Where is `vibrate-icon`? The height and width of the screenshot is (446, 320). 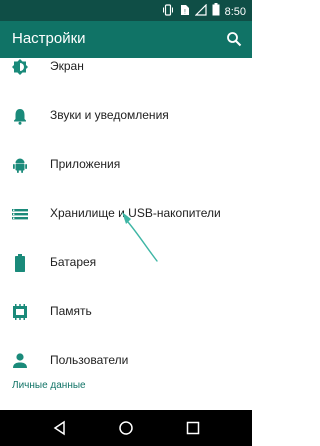 vibrate-icon is located at coordinates (168, 12).